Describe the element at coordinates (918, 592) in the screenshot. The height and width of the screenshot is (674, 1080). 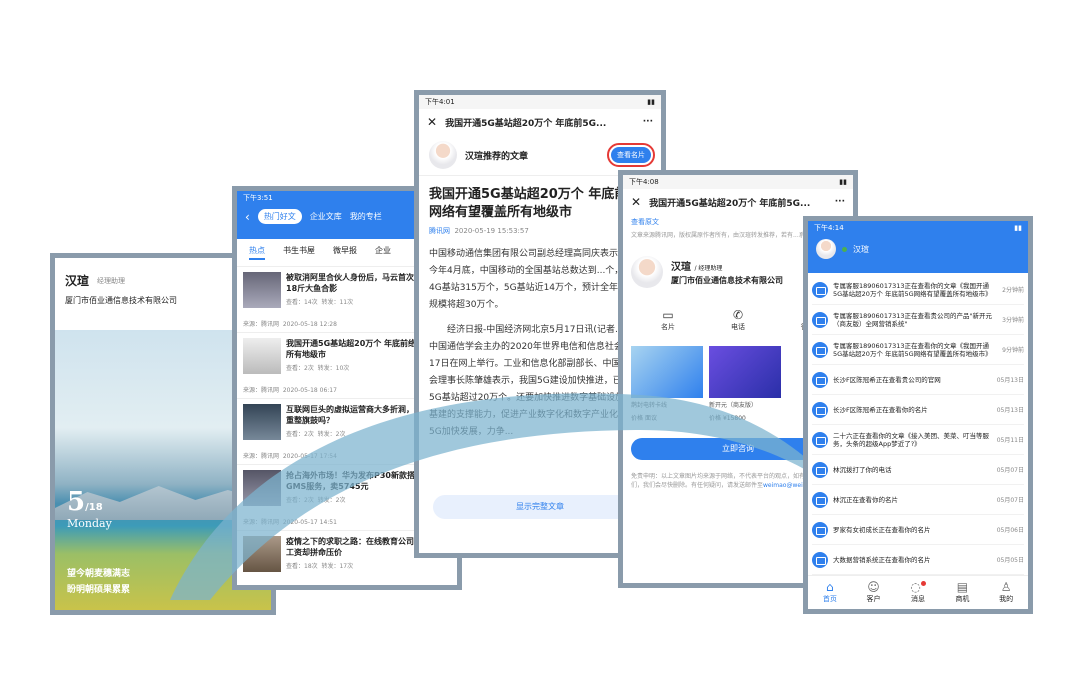
I see `nav-messages: ◌ 消息` at that location.